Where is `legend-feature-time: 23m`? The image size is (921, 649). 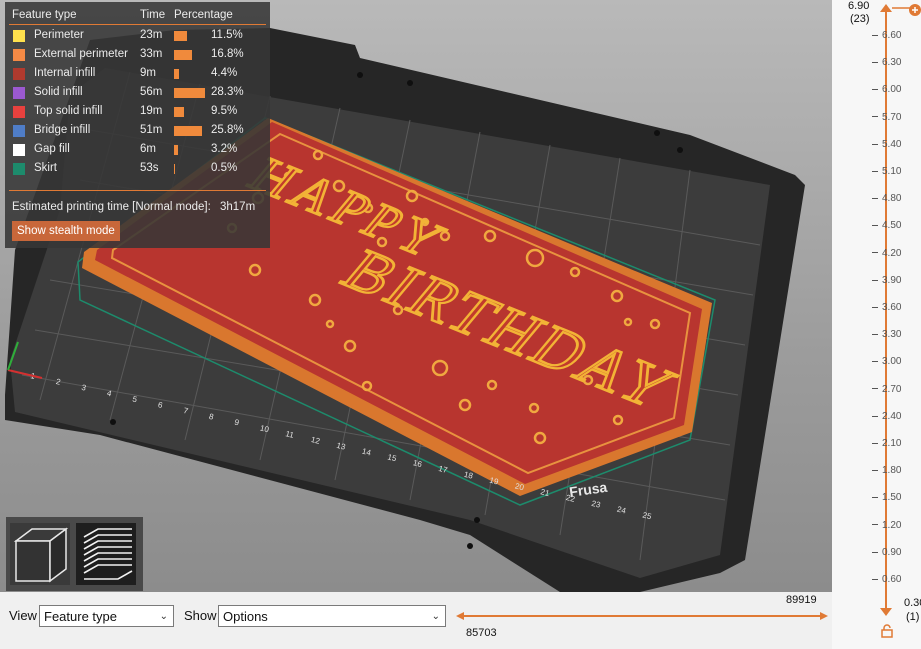
legend-feature-time: 23m is located at coordinates (151, 35).